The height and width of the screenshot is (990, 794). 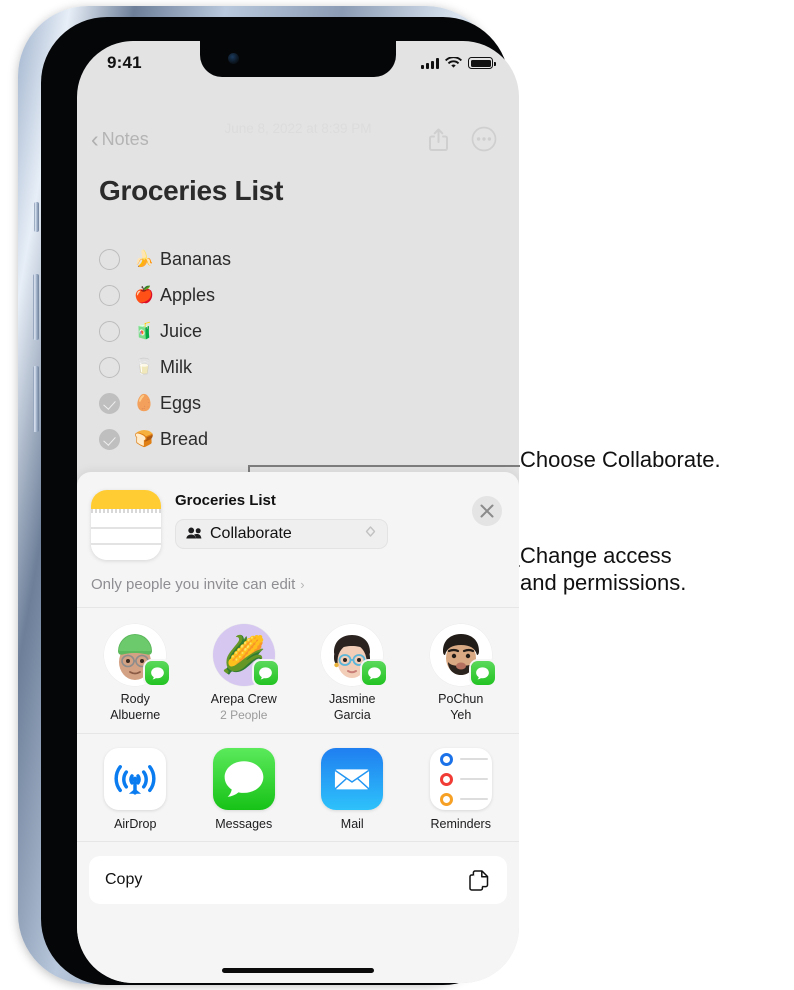 What do you see at coordinates (244, 673) in the screenshot?
I see `person-item: 🌽 Arepa Crew 2 People` at bounding box center [244, 673].